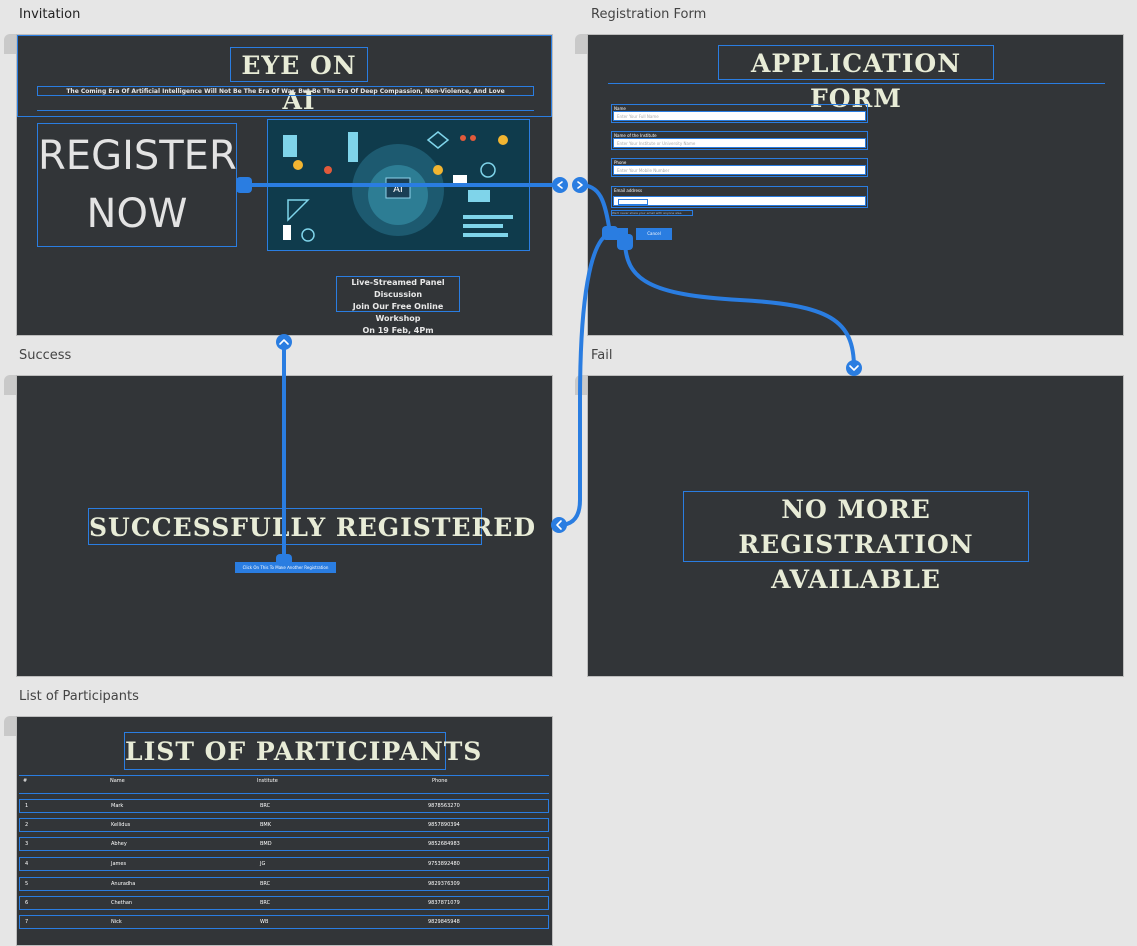 The height and width of the screenshot is (946, 1137). Describe the element at coordinates (854, 368) in the screenshot. I see `connector-chevron-down-icon` at that location.